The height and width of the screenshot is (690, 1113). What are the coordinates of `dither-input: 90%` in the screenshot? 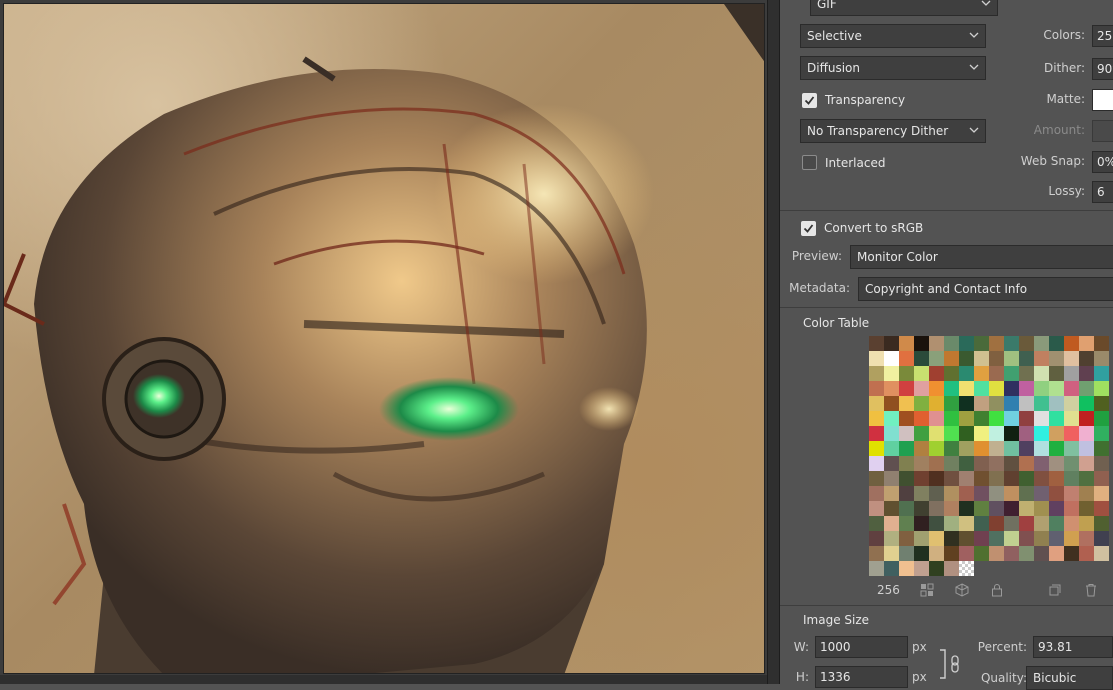 It's located at (1102, 69).